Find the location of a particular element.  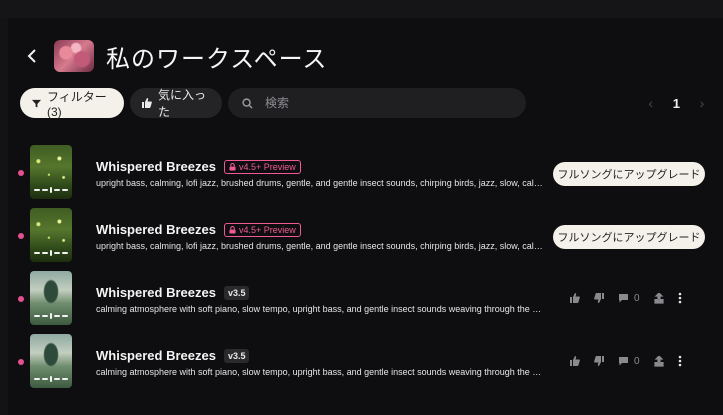

search-icon is located at coordinates (247, 103).